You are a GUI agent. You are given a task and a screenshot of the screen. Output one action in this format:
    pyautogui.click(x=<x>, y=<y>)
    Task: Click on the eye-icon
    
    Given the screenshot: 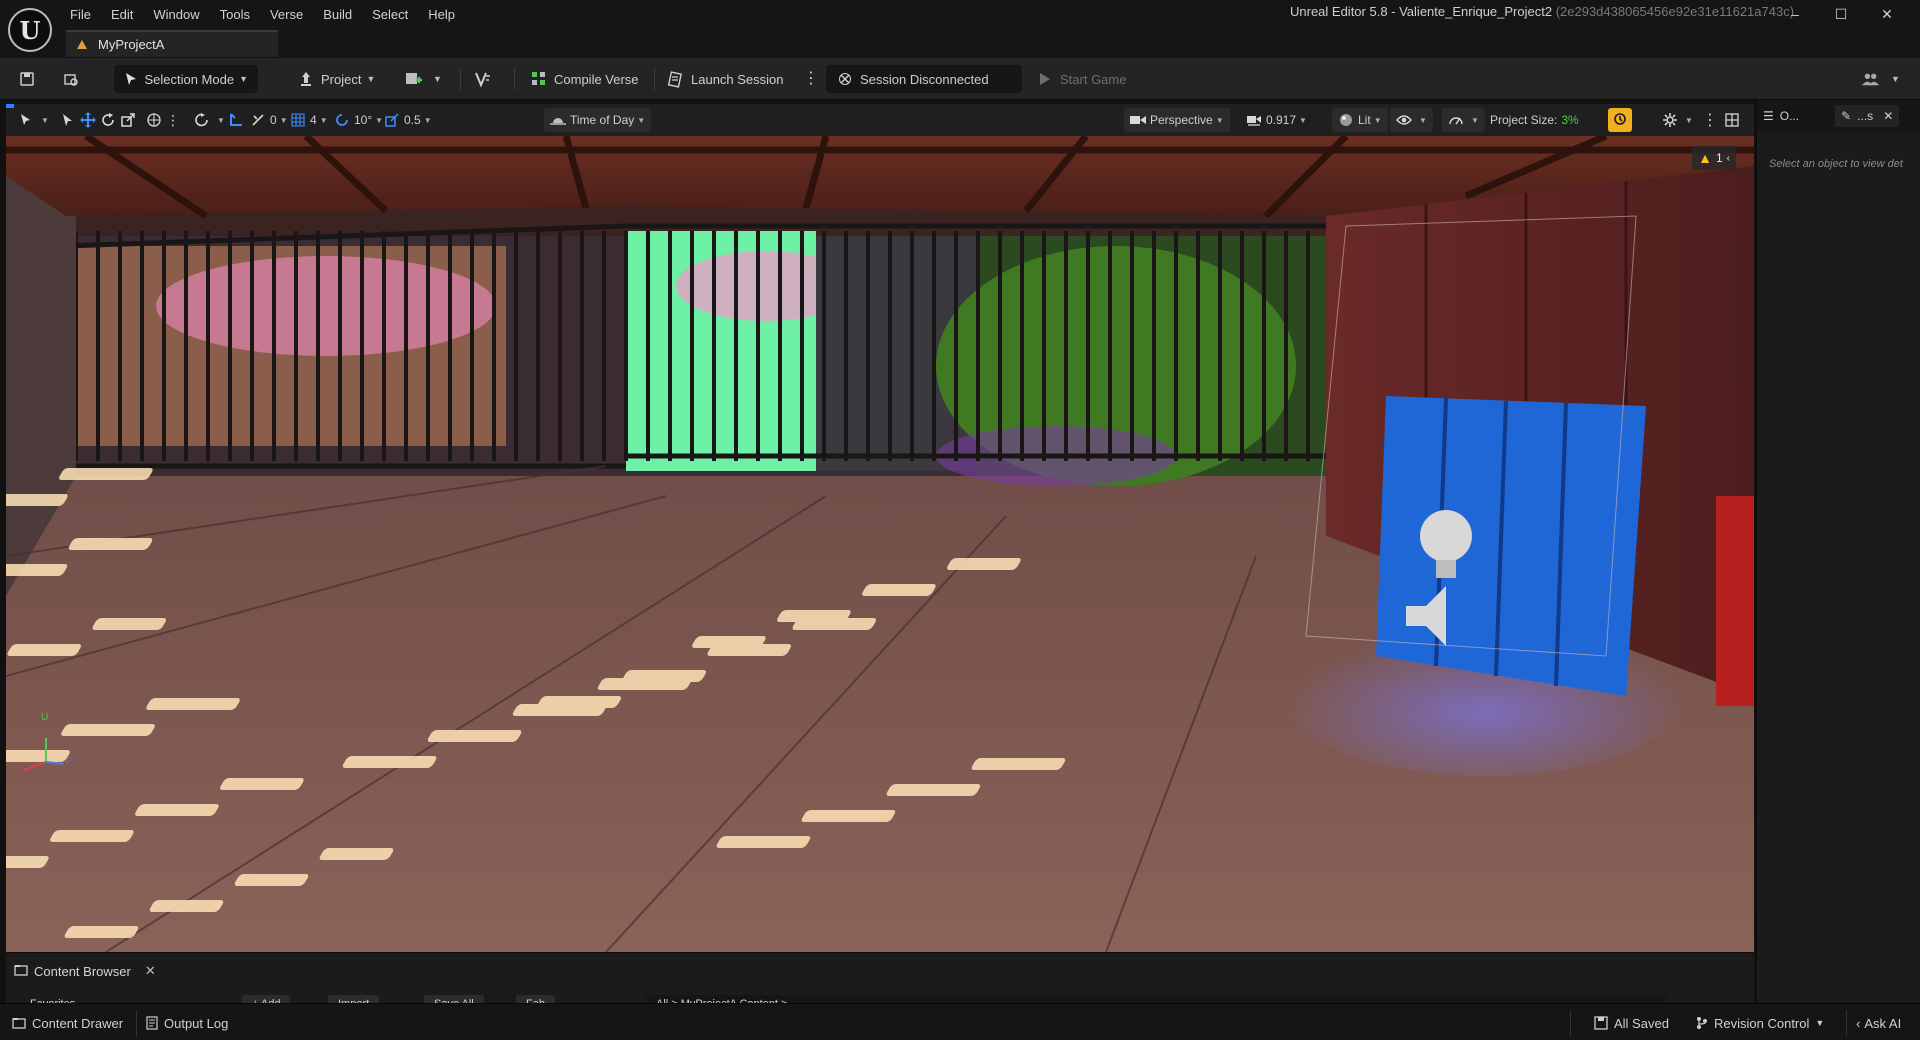 What is the action you would take?
    pyautogui.click(x=1404, y=120)
    